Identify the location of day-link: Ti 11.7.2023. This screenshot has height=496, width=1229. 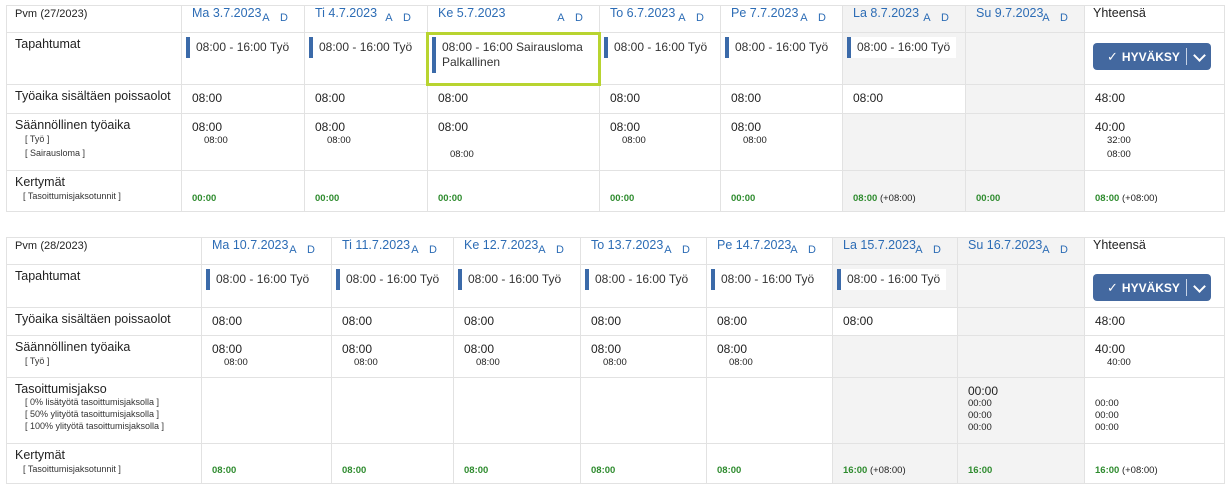
(371, 245).